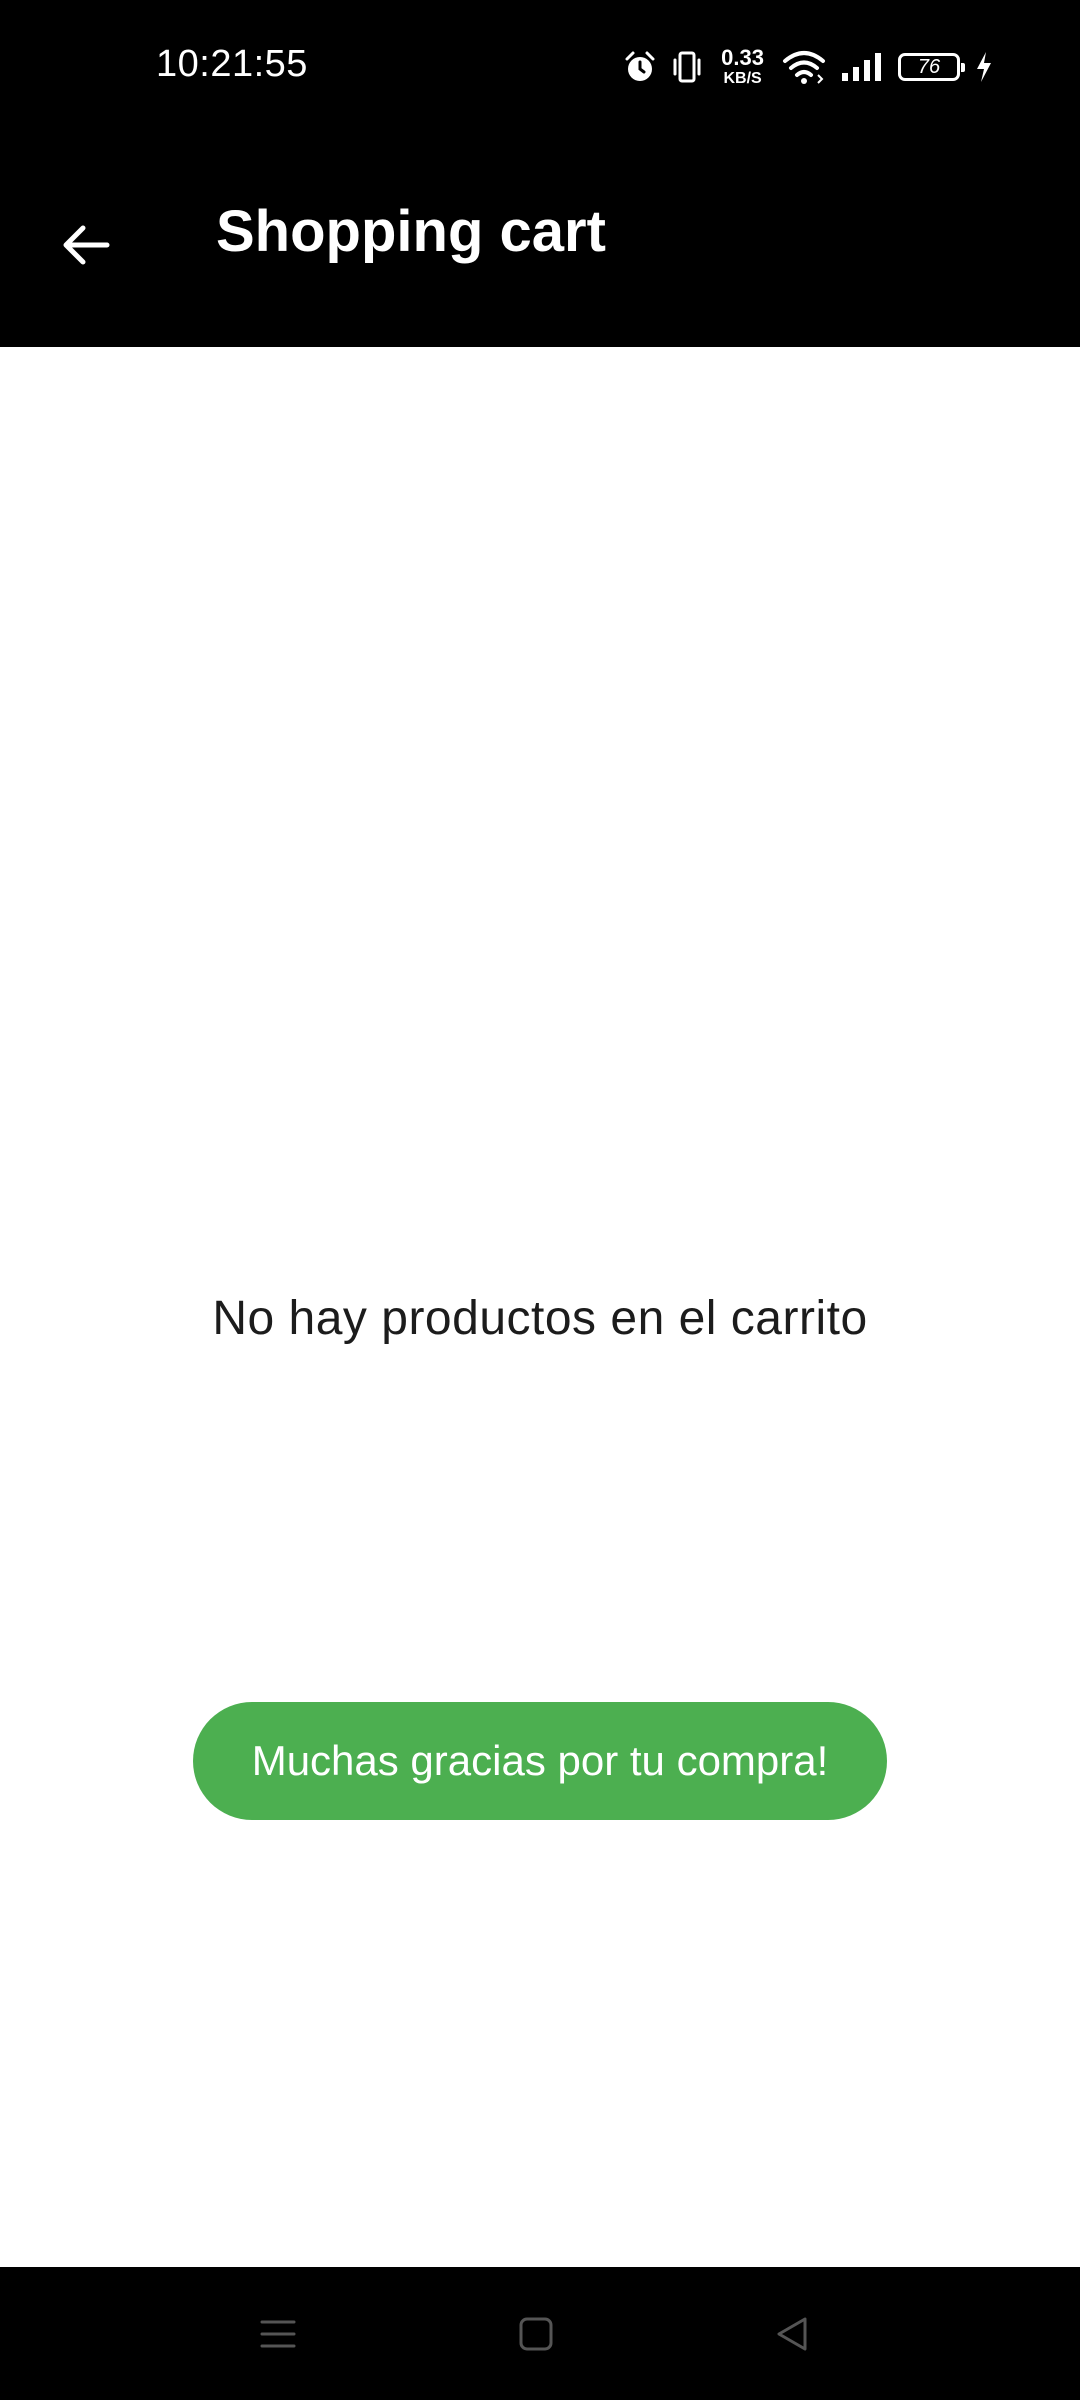  Describe the element at coordinates (929, 66) in the screenshot. I see `battery-level: 76` at that location.